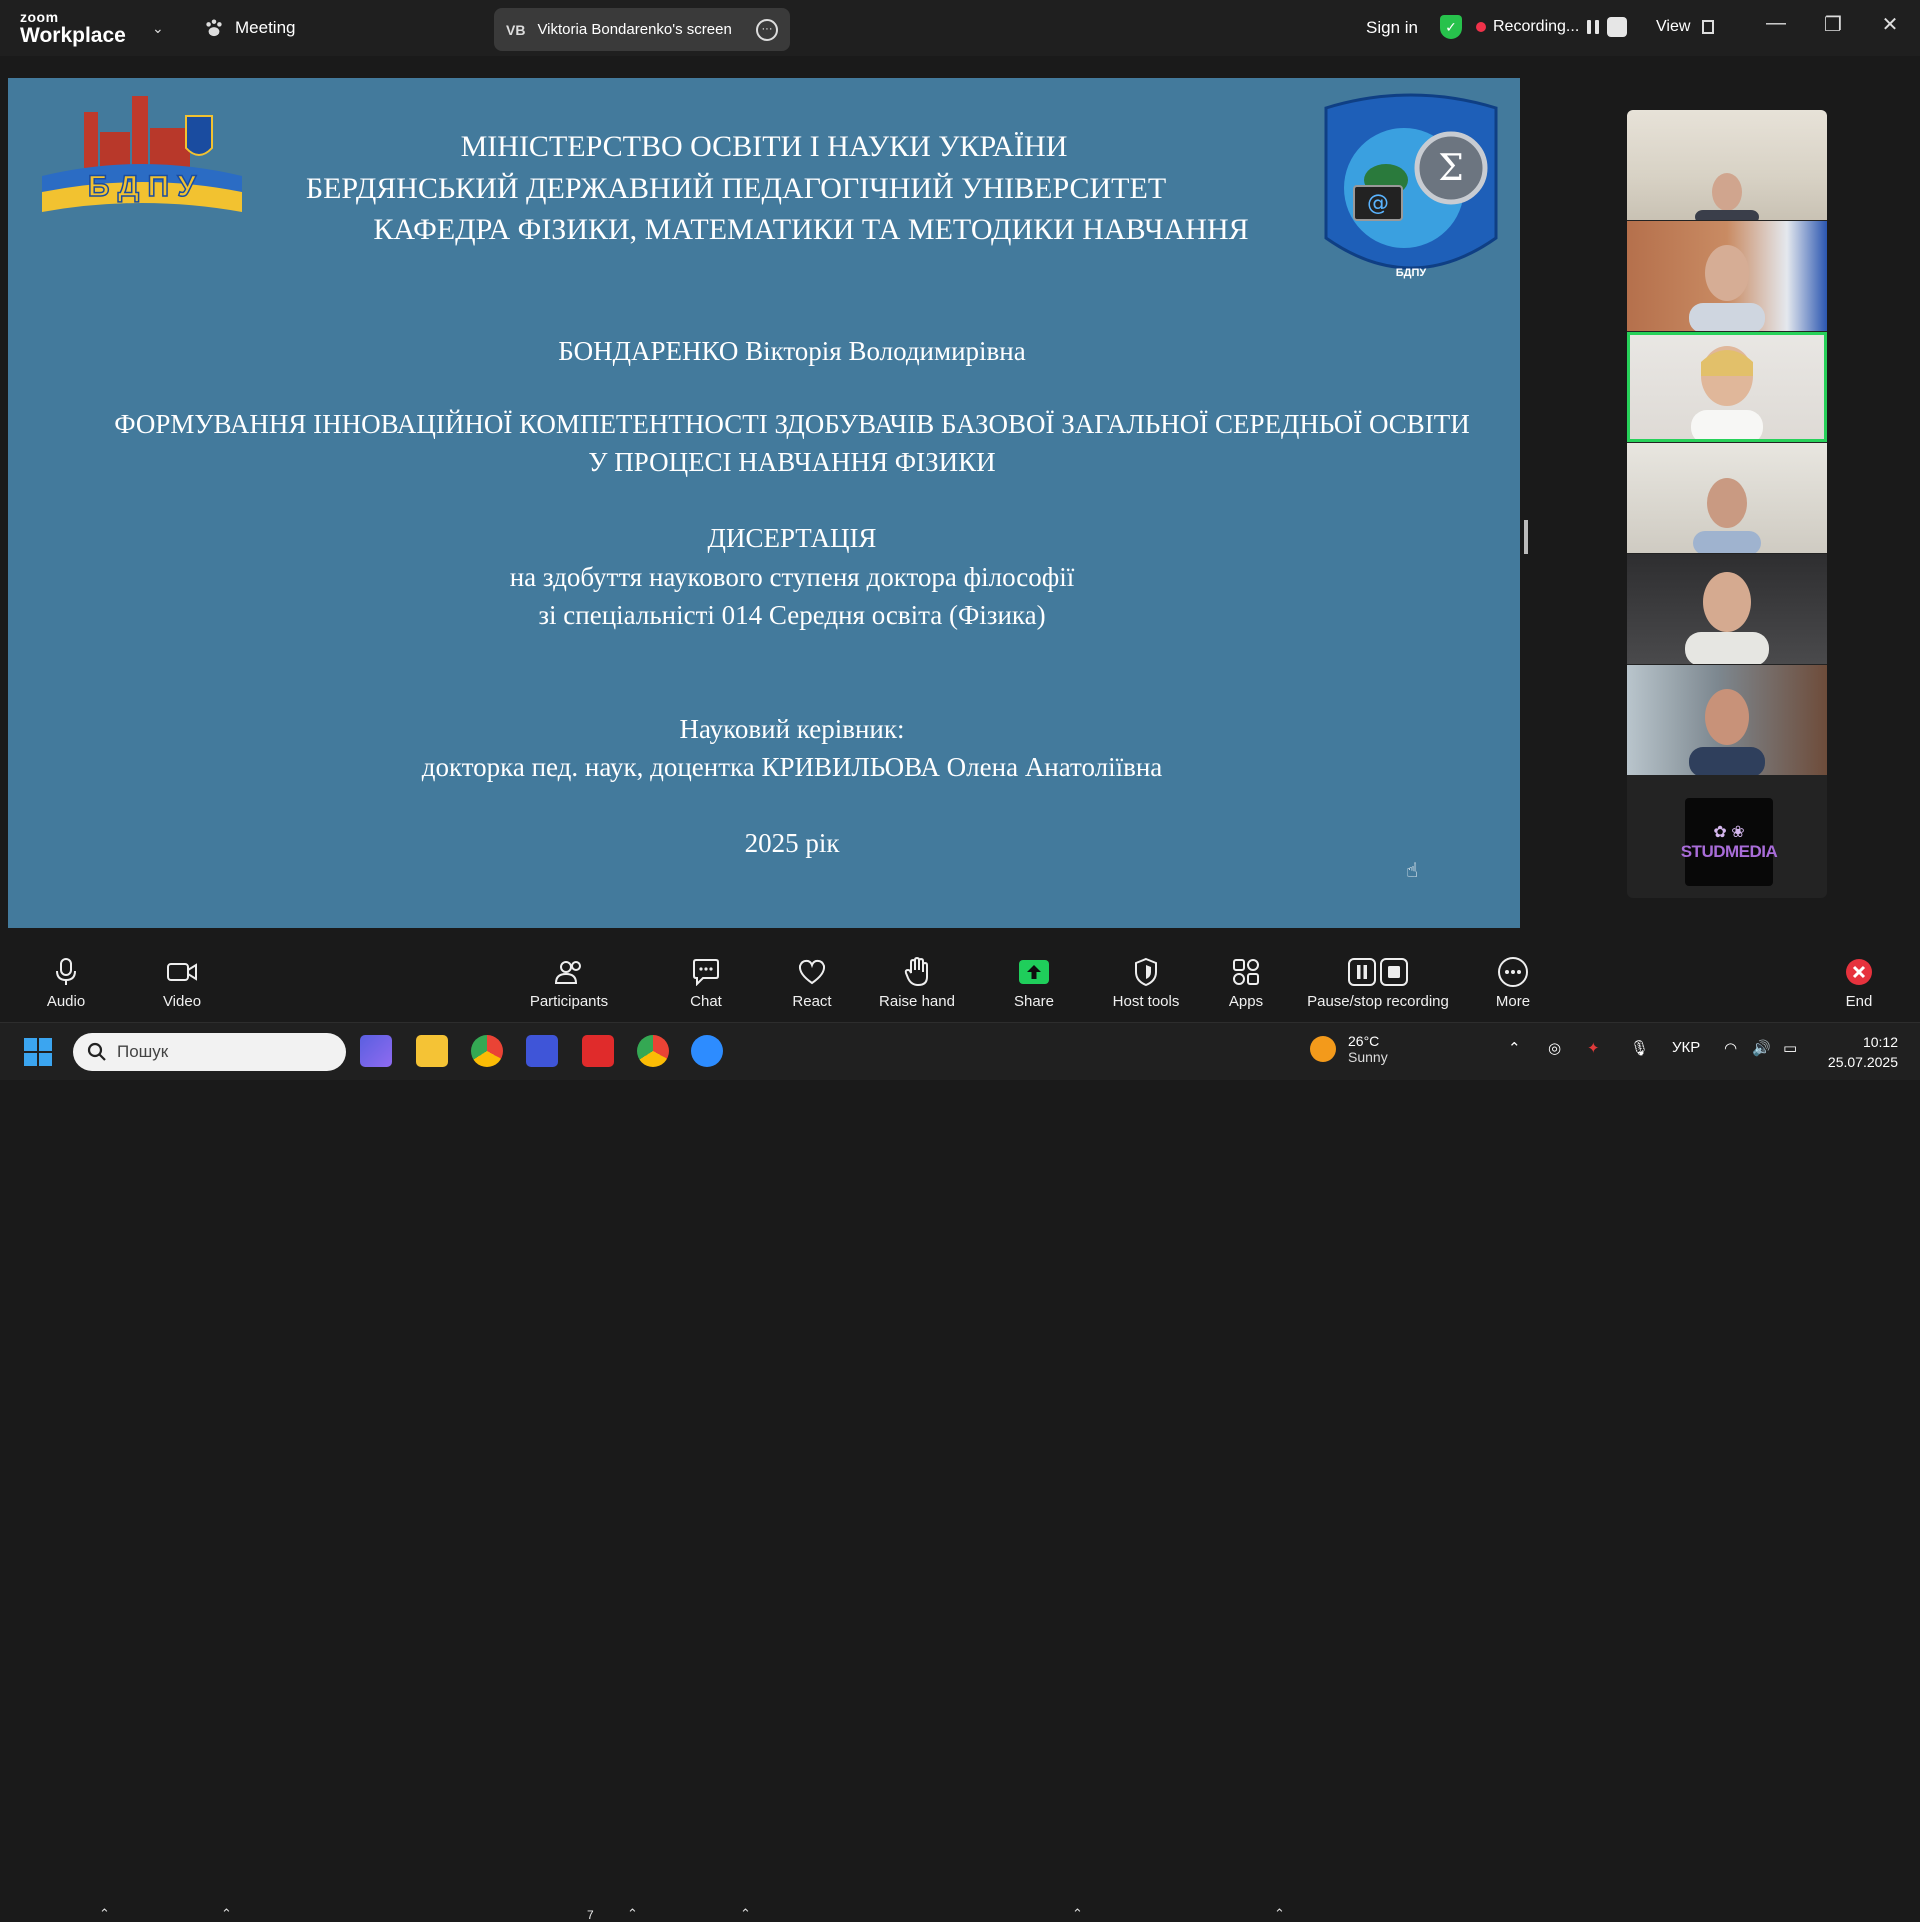 The height and width of the screenshot is (1922, 1920). Describe the element at coordinates (632, 1914) in the screenshot. I see `participants-options-caret-icon: ⌃` at that location.